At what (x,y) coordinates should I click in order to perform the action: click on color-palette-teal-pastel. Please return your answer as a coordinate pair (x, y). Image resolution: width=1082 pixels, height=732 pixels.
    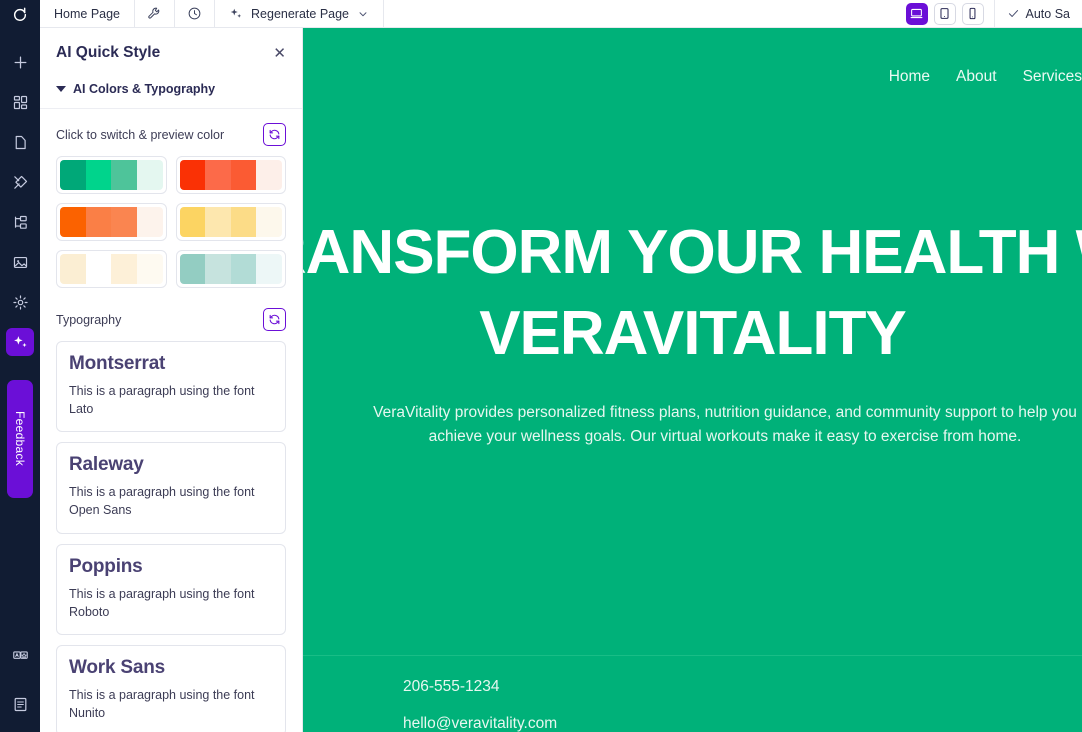
    Looking at the image, I should click on (230, 269).